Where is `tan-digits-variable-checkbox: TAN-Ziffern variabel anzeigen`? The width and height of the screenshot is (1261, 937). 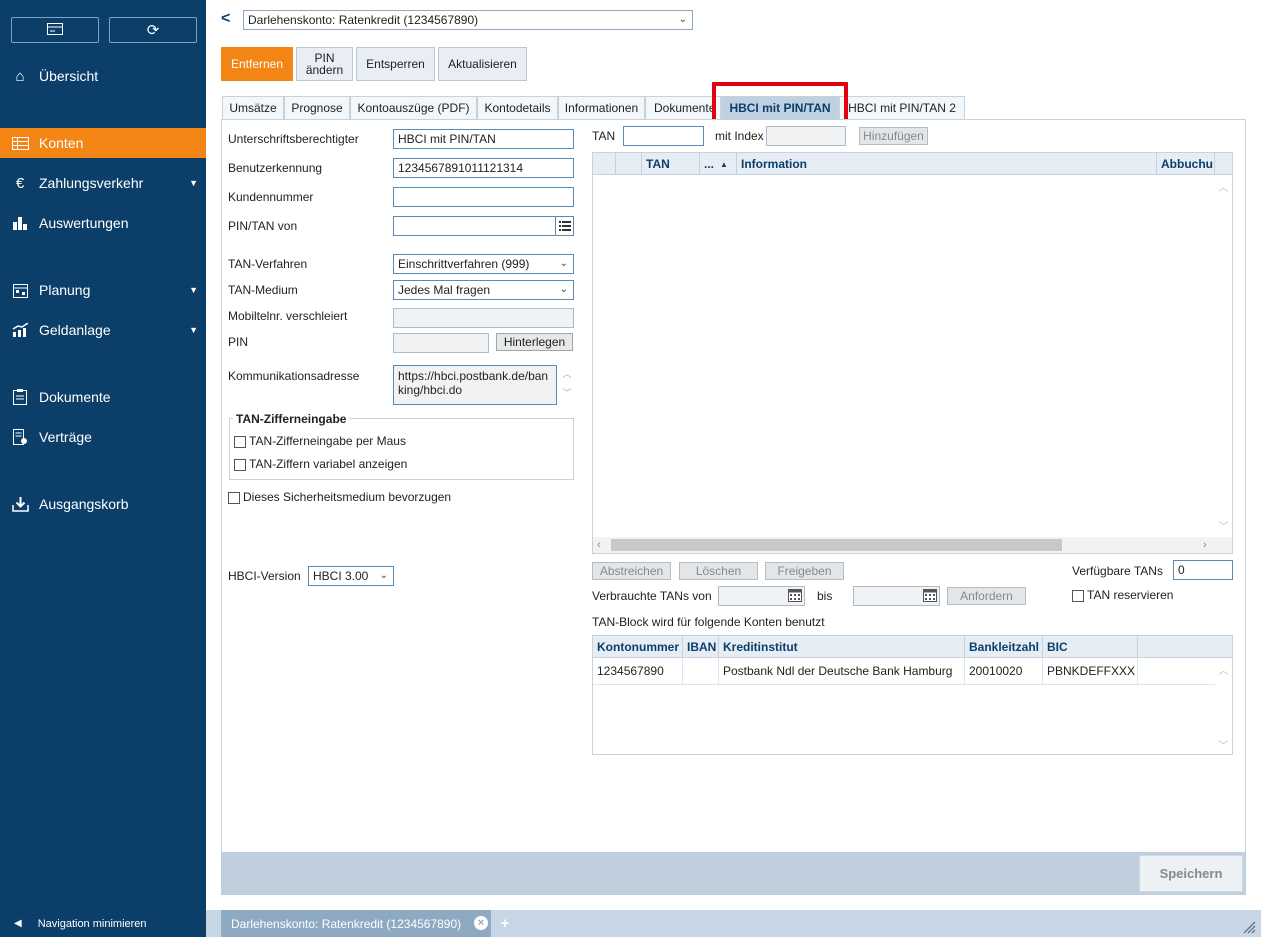
tan-digits-variable-checkbox: TAN-Ziffern variabel anzeigen is located at coordinates (320, 464).